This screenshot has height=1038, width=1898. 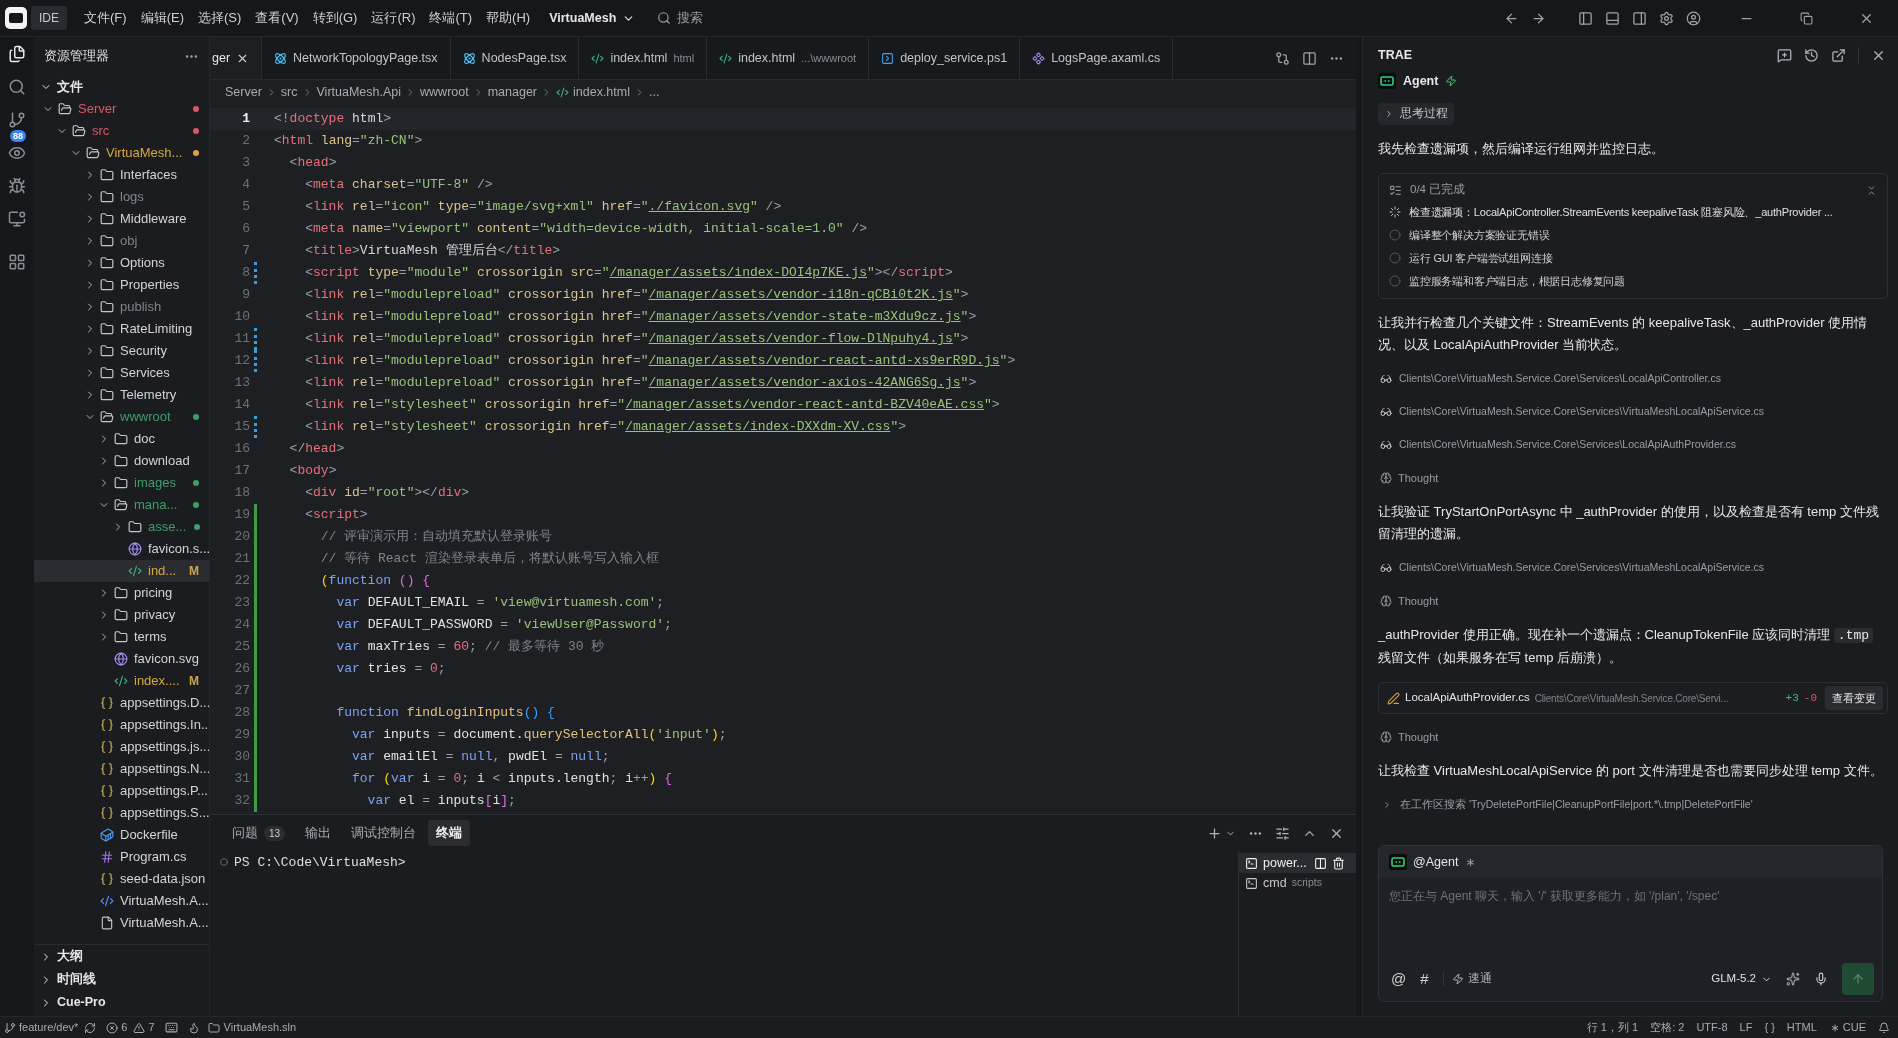 I want to click on file-item: favicon.svg, so click(x=121, y=659).